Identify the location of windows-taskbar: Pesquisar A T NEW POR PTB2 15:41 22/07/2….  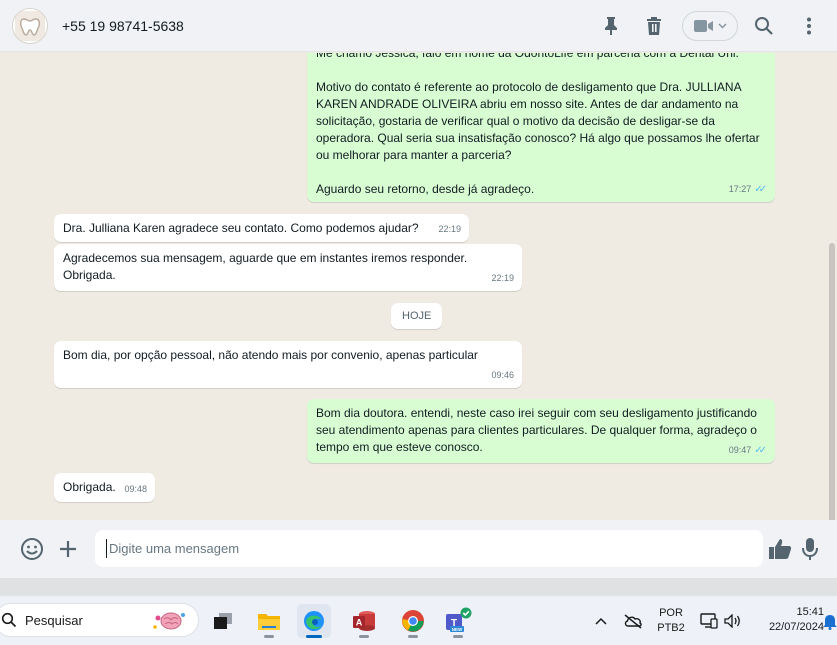
(418, 620).